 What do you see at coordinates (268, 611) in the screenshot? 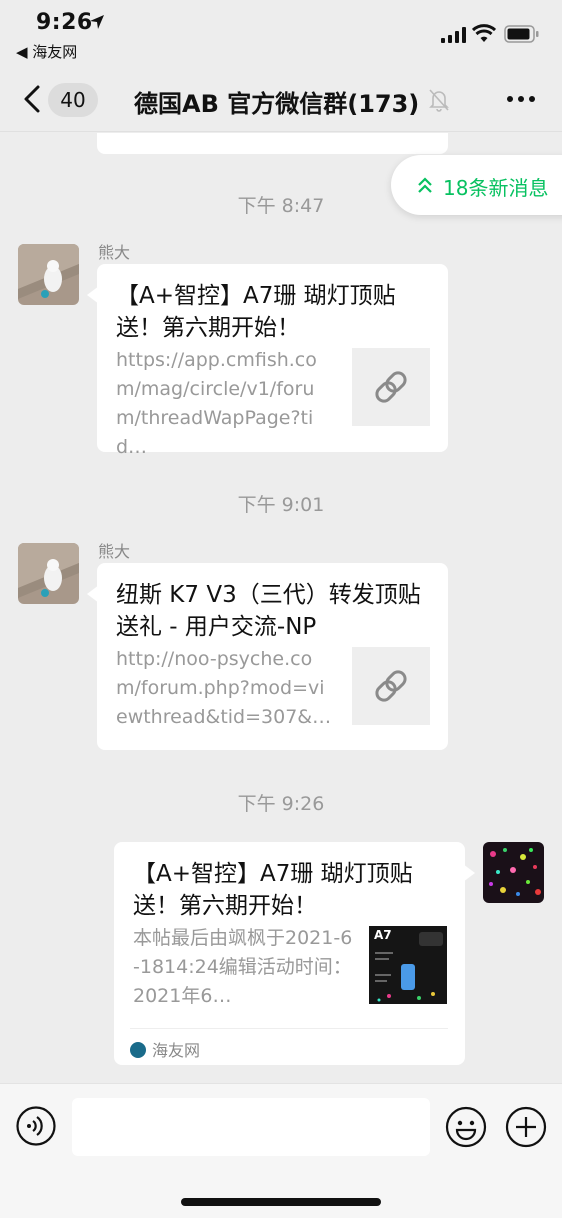
I see `link-card-title: 纽斯 K7 V3（三代）转发顶贴送礼 - 用户交流-NP` at bounding box center [268, 611].